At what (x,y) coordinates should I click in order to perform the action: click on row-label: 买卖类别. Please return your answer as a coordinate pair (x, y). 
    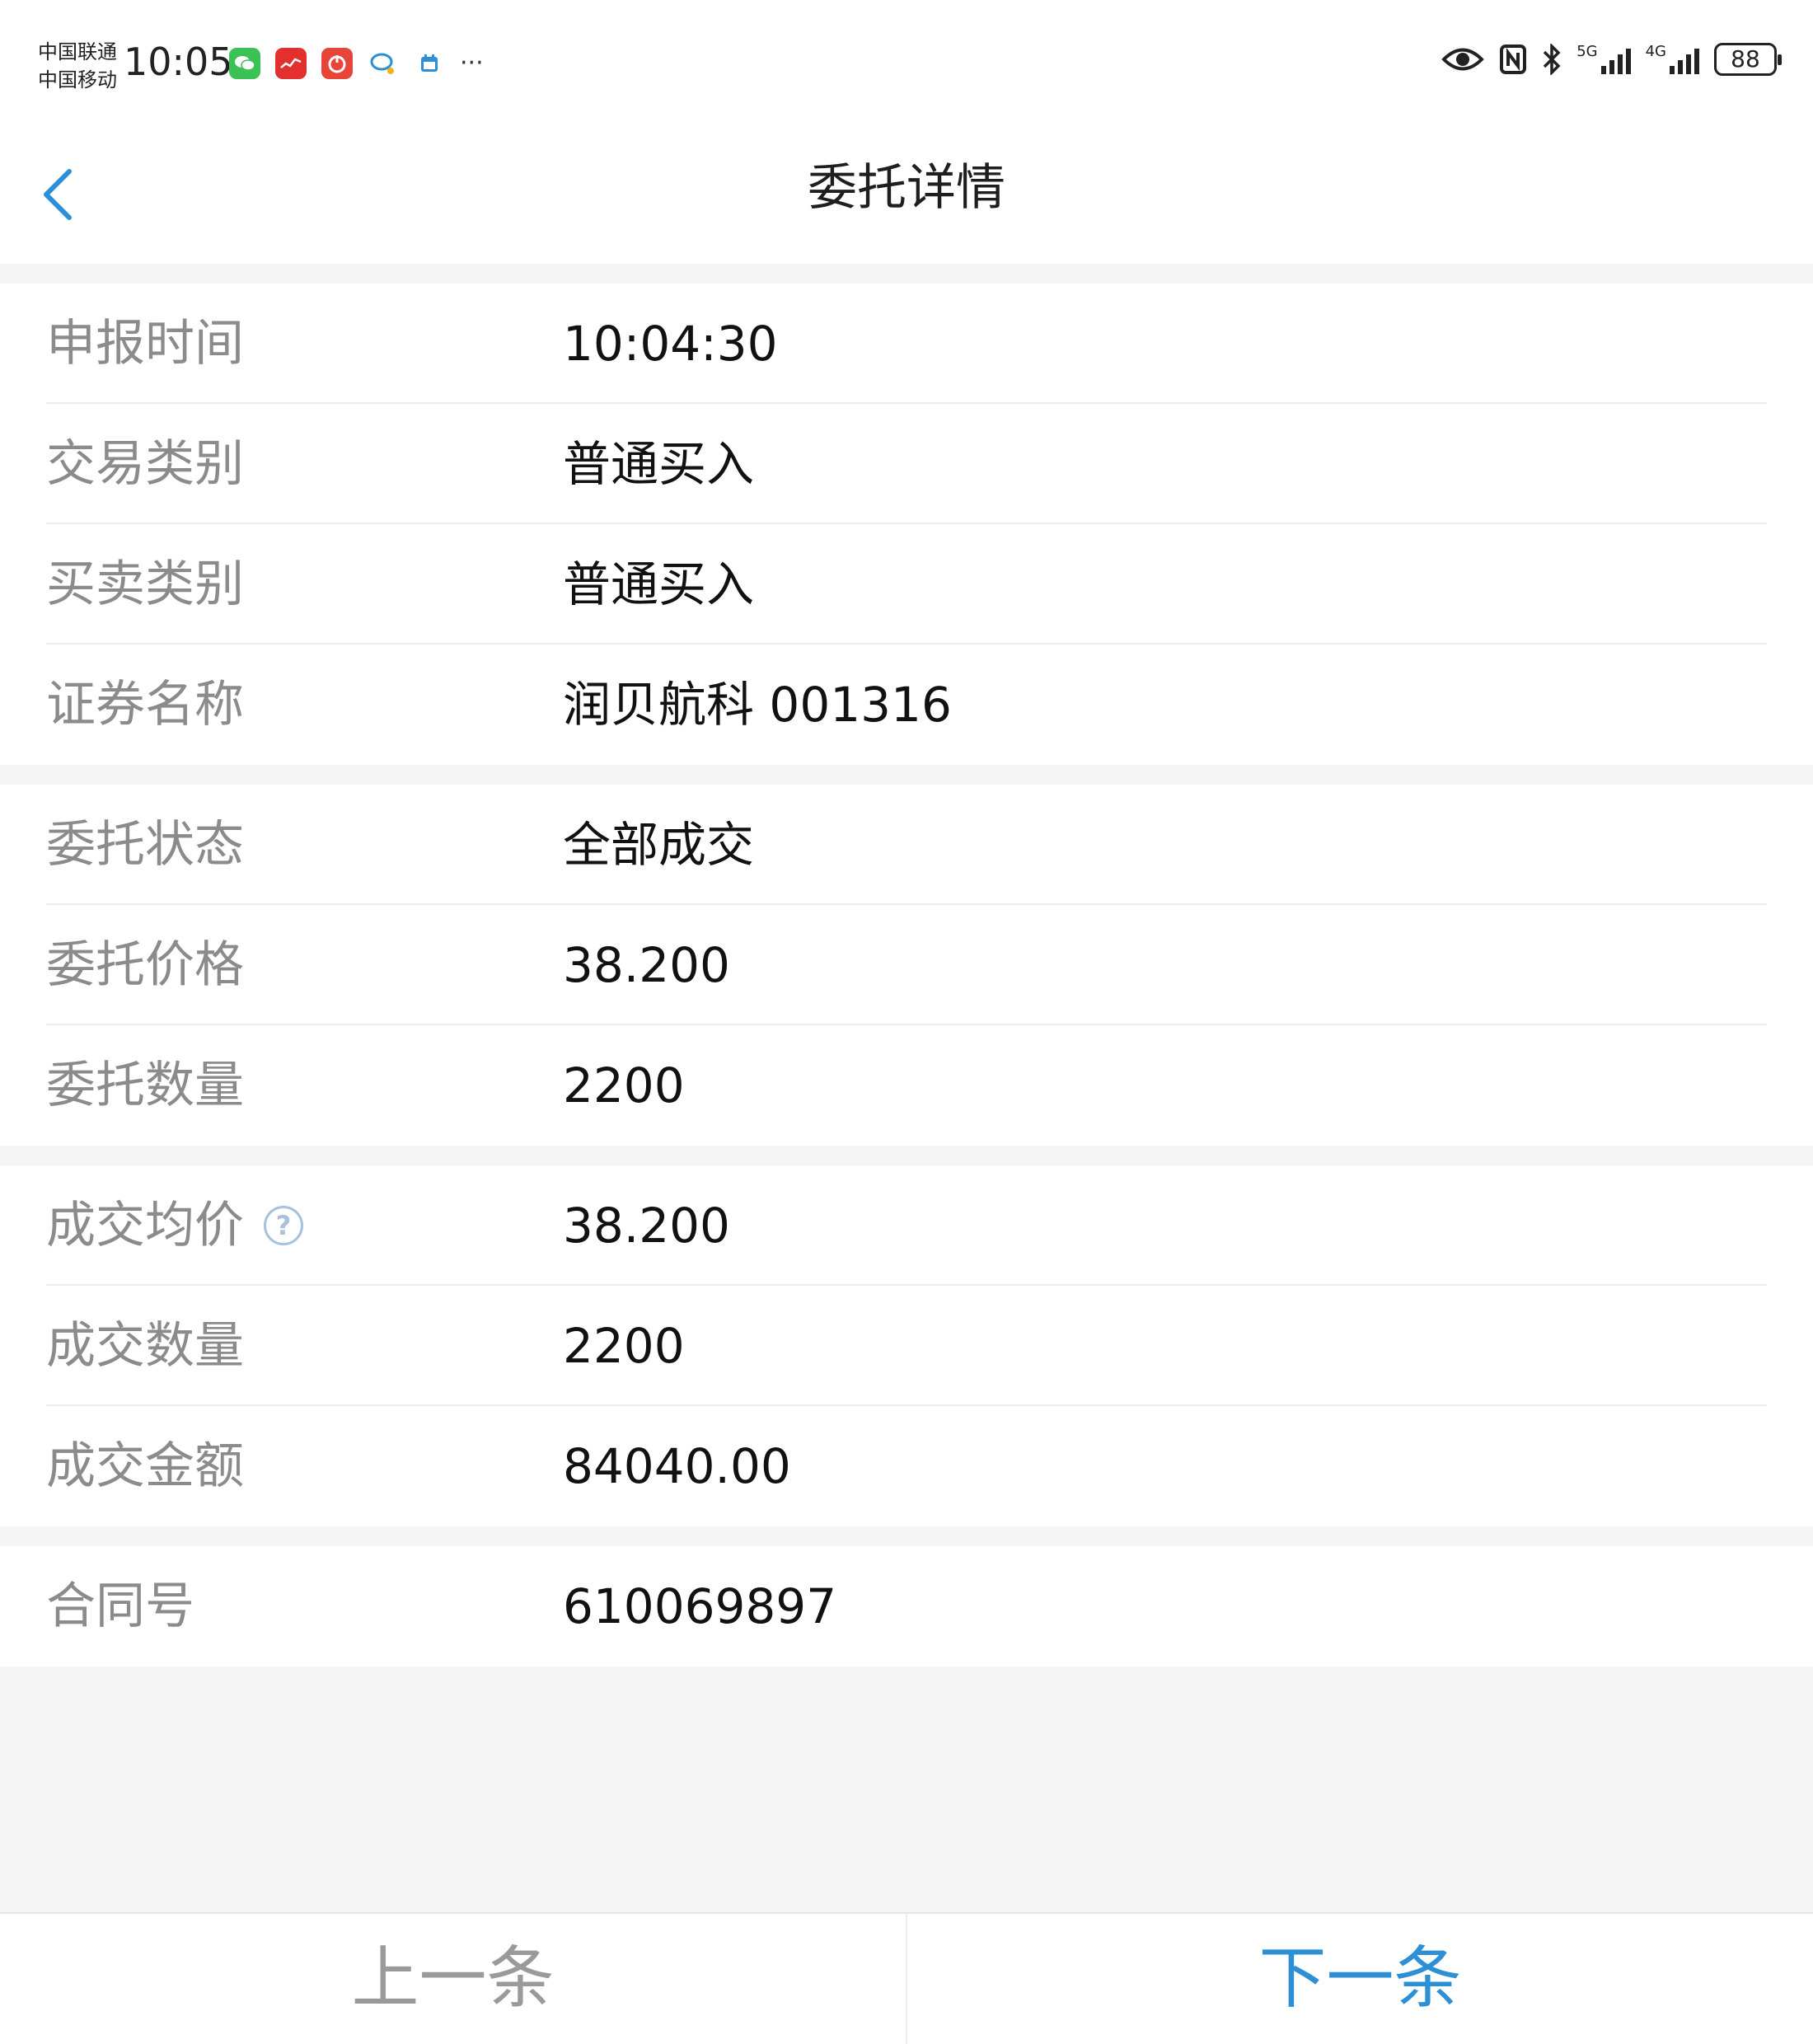
    Looking at the image, I should click on (145, 584).